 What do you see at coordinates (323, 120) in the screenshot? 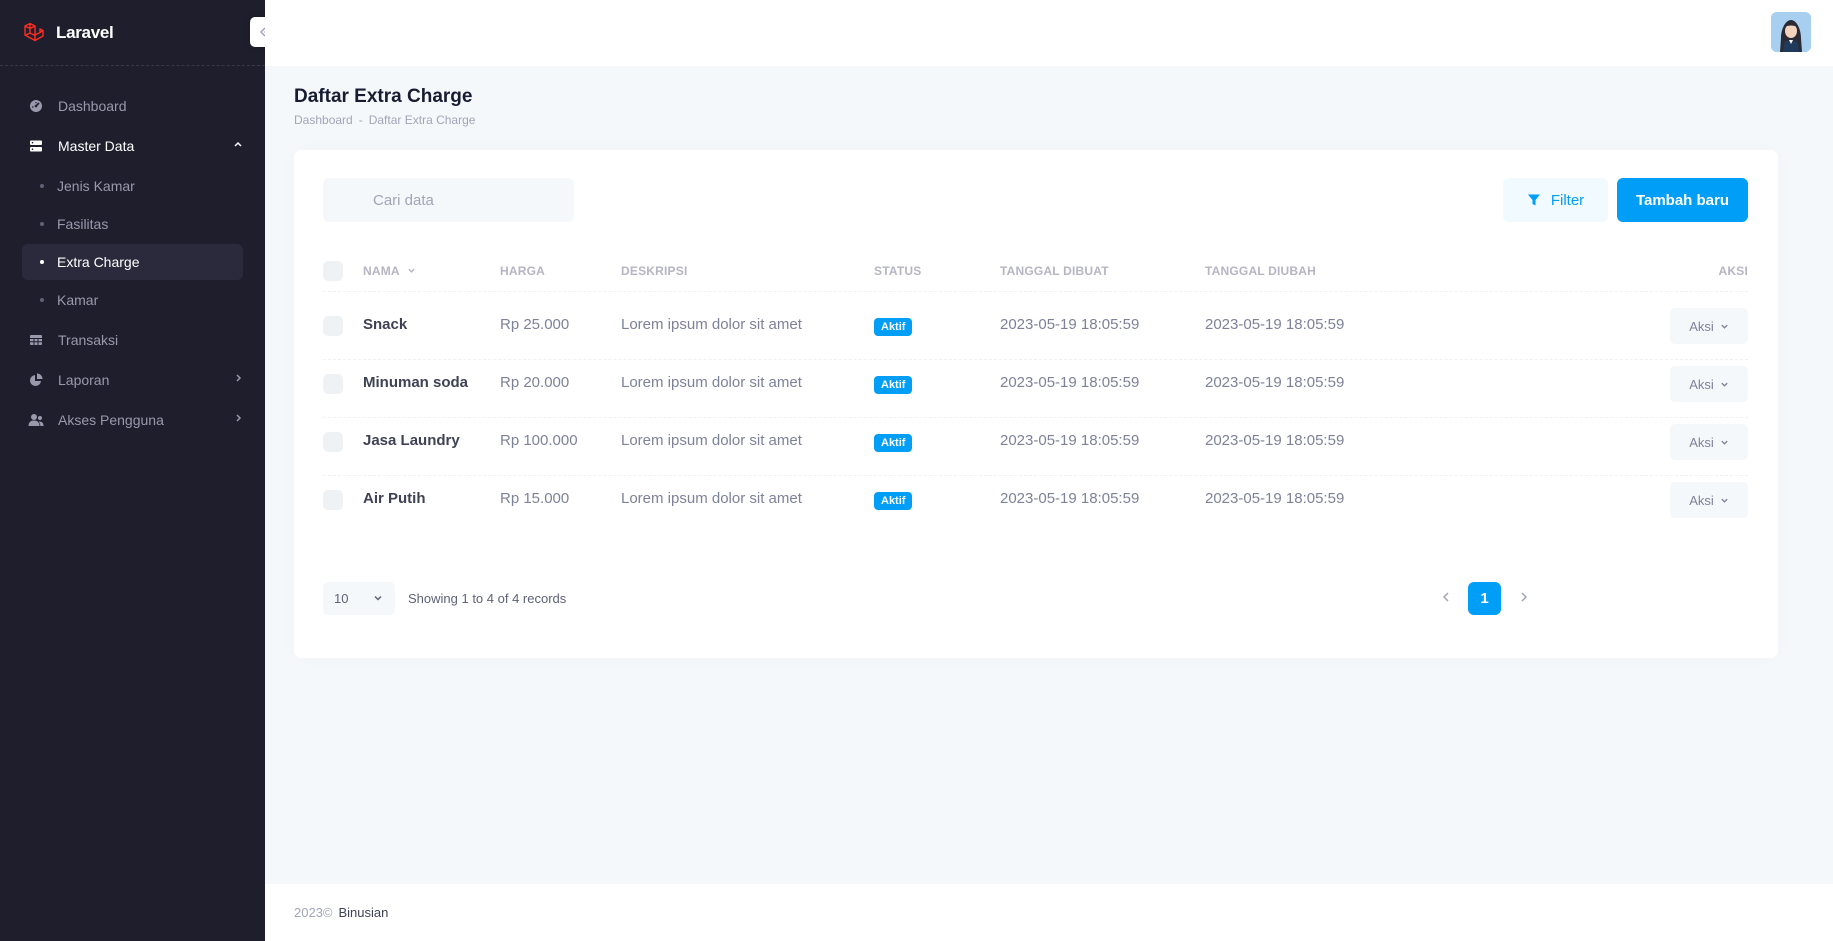
I see `breadcrumb-item-dashboard: Dashboard` at bounding box center [323, 120].